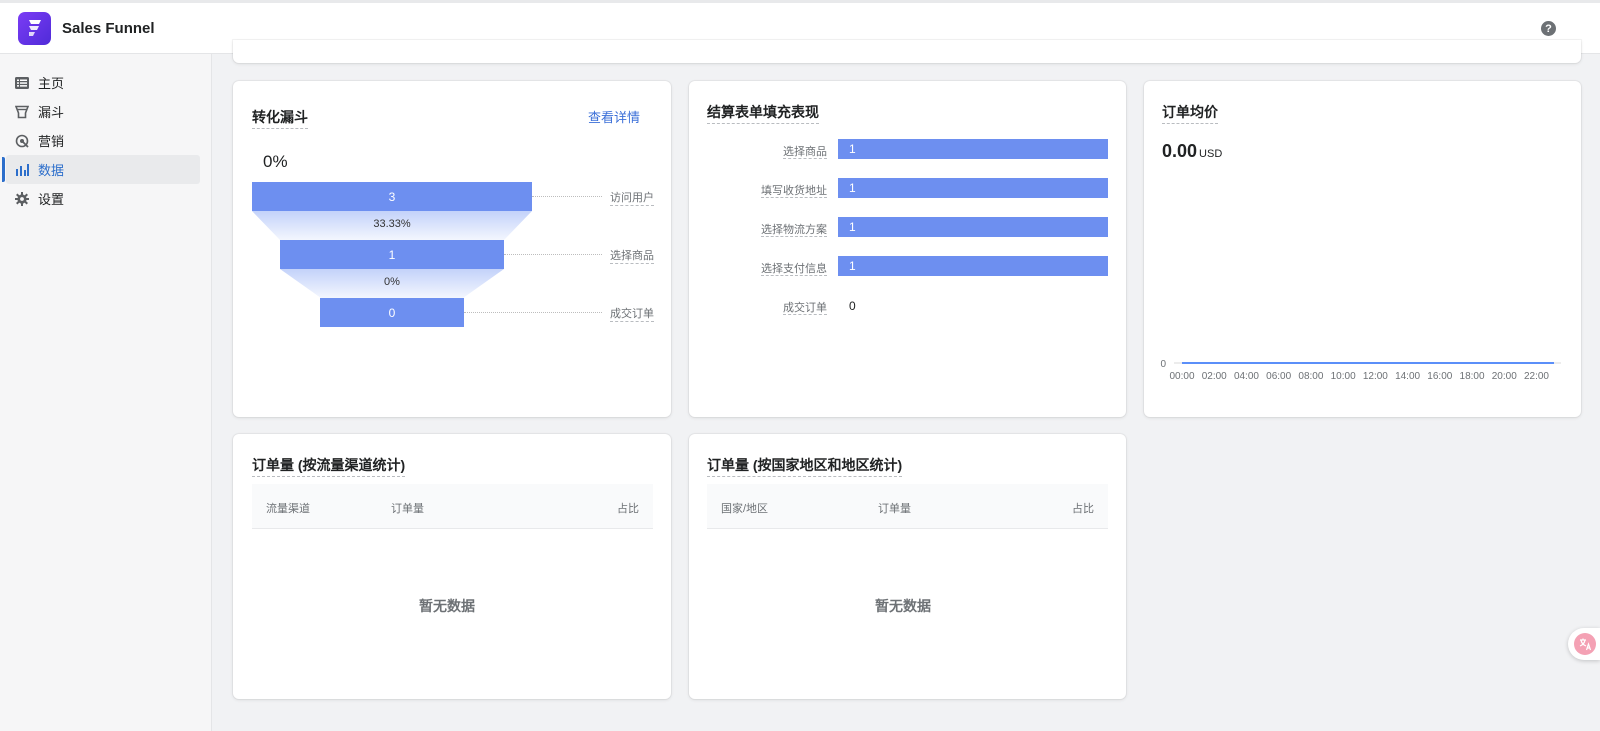 The height and width of the screenshot is (731, 1600). What do you see at coordinates (907, 566) in the screenshot?
I see `orders-by-region-card: 订单量 (按国家地区和地区统计) 国家/地区 订单量 占比 暂无数据` at bounding box center [907, 566].